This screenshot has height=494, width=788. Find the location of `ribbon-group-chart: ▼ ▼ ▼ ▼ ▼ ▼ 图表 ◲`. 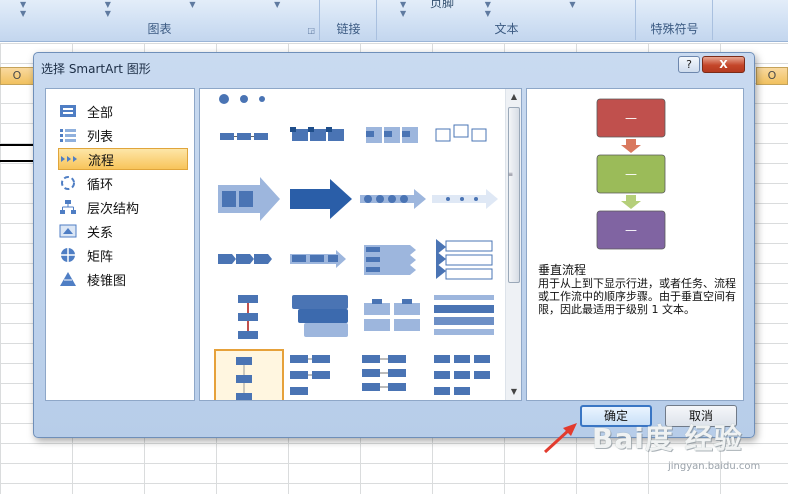

ribbon-group-chart: ▼ ▼ ▼ ▼ ▼ ▼ 图表 ◲ is located at coordinates (160, 20).